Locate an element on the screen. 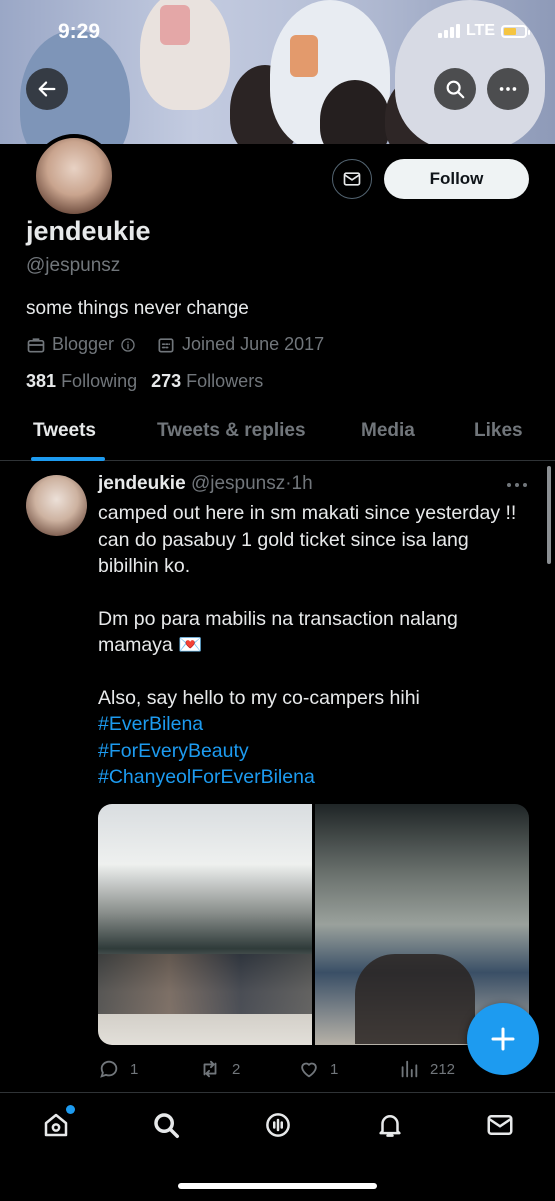 This screenshot has width=555, height=1201. following-link: 381 Following is located at coordinates (81, 381).